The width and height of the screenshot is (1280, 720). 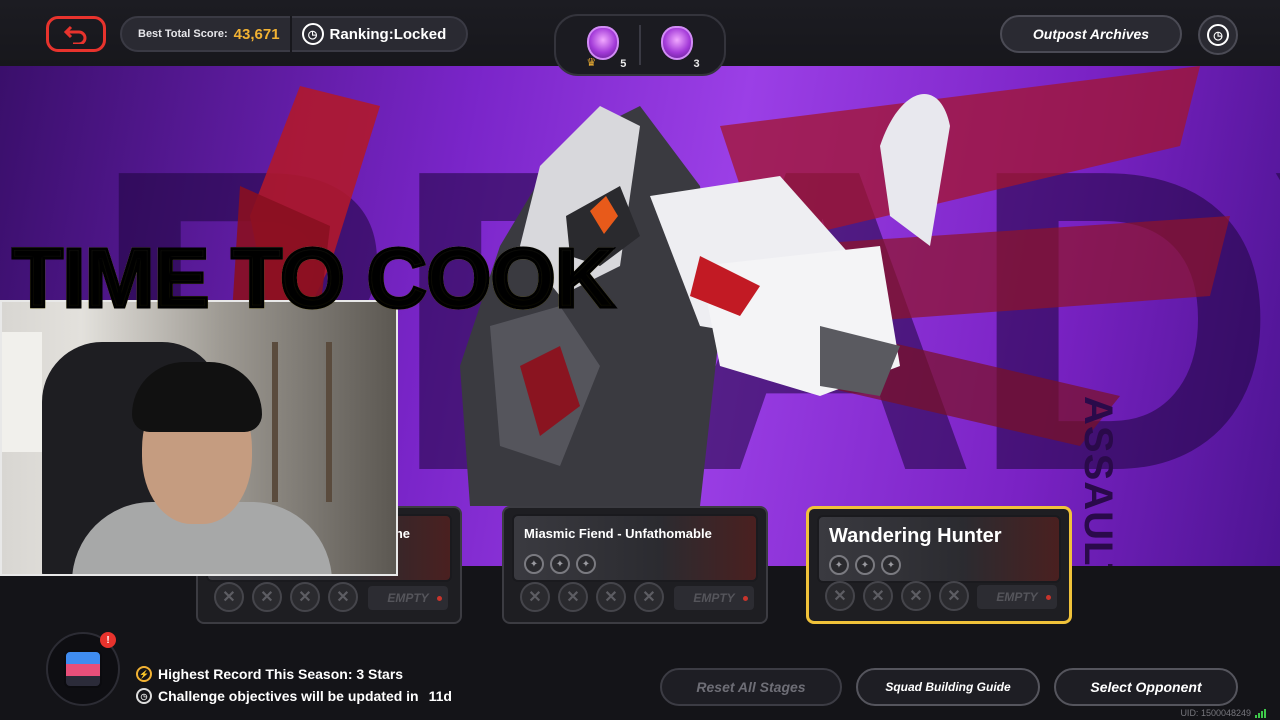 I want to click on reset-all-stages-button: Reset All Stages, so click(x=751, y=687).